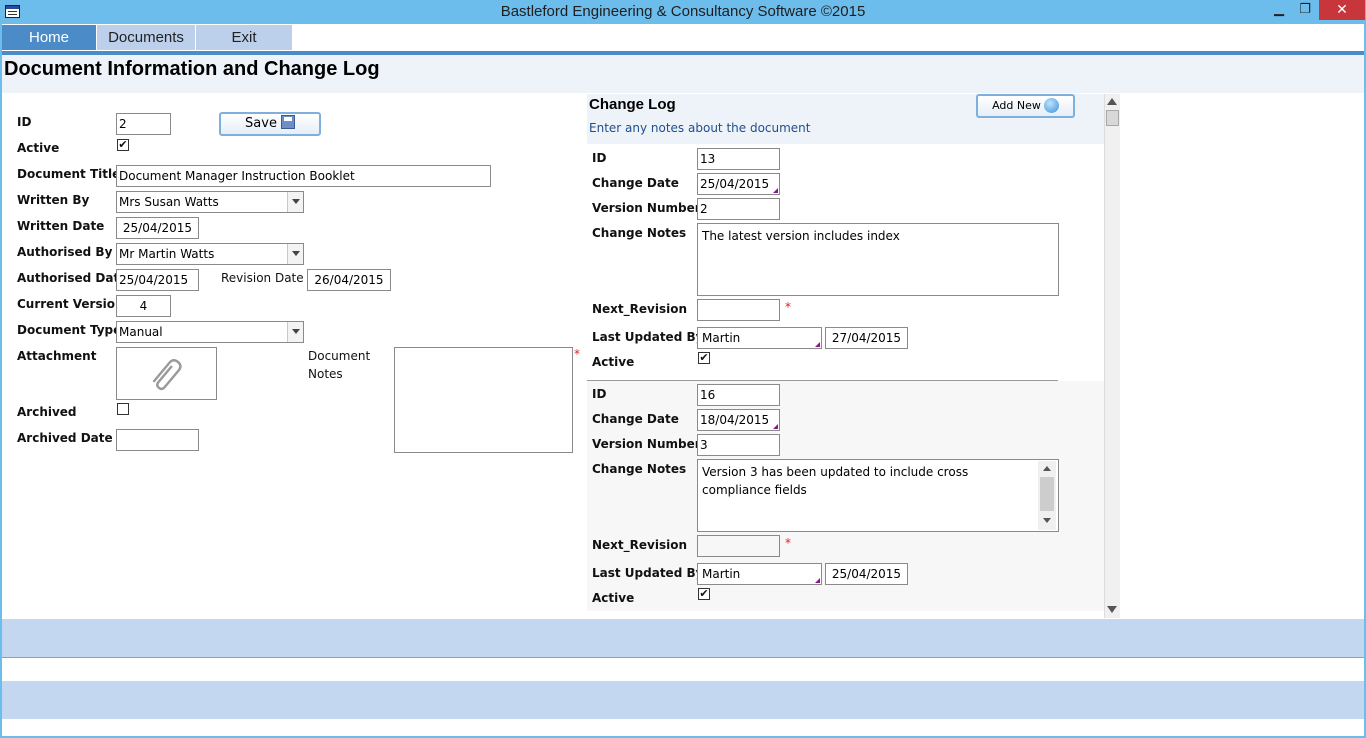 This screenshot has width=1366, height=738. What do you see at coordinates (143, 306) in the screenshot?
I see `current-version-field: 4` at bounding box center [143, 306].